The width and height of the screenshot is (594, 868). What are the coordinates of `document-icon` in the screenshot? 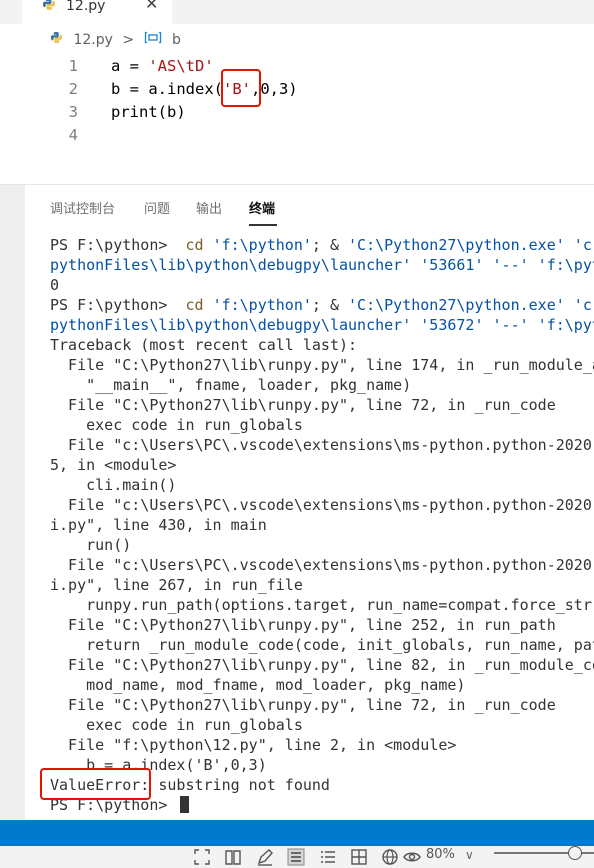 It's located at (296, 857).